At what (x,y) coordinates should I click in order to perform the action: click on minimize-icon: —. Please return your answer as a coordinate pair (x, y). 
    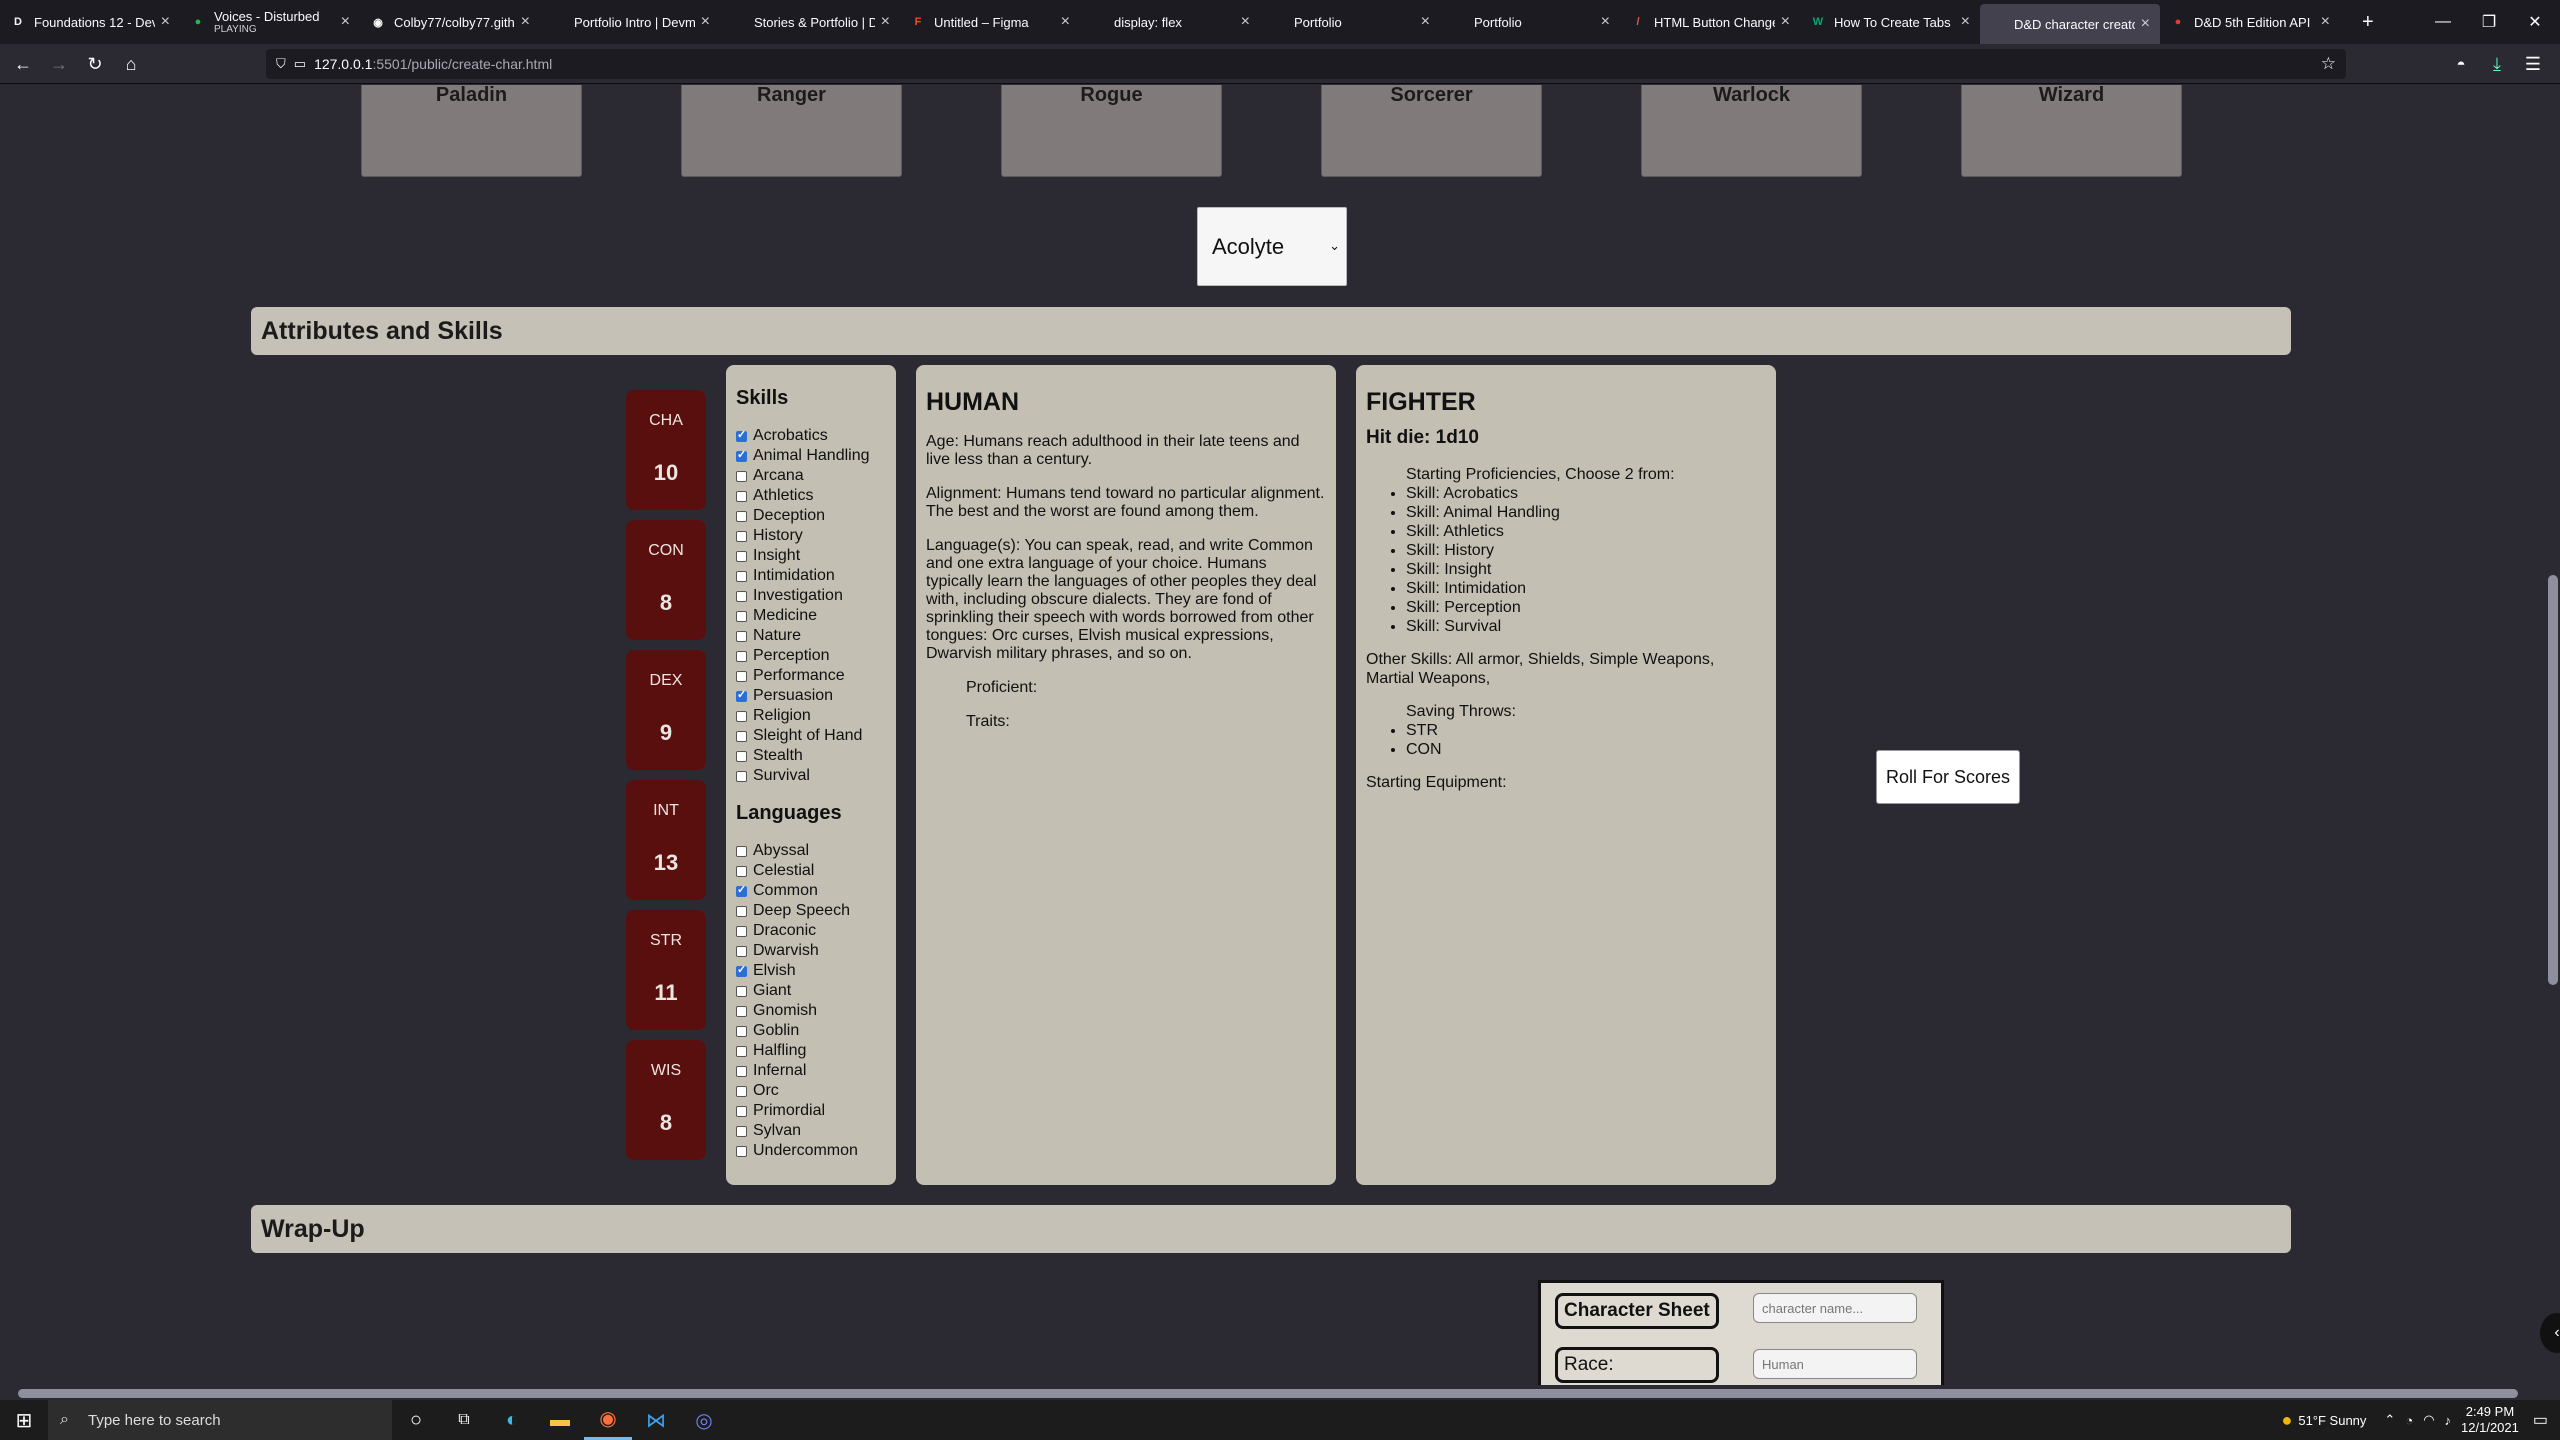
    Looking at the image, I should click on (2443, 22).